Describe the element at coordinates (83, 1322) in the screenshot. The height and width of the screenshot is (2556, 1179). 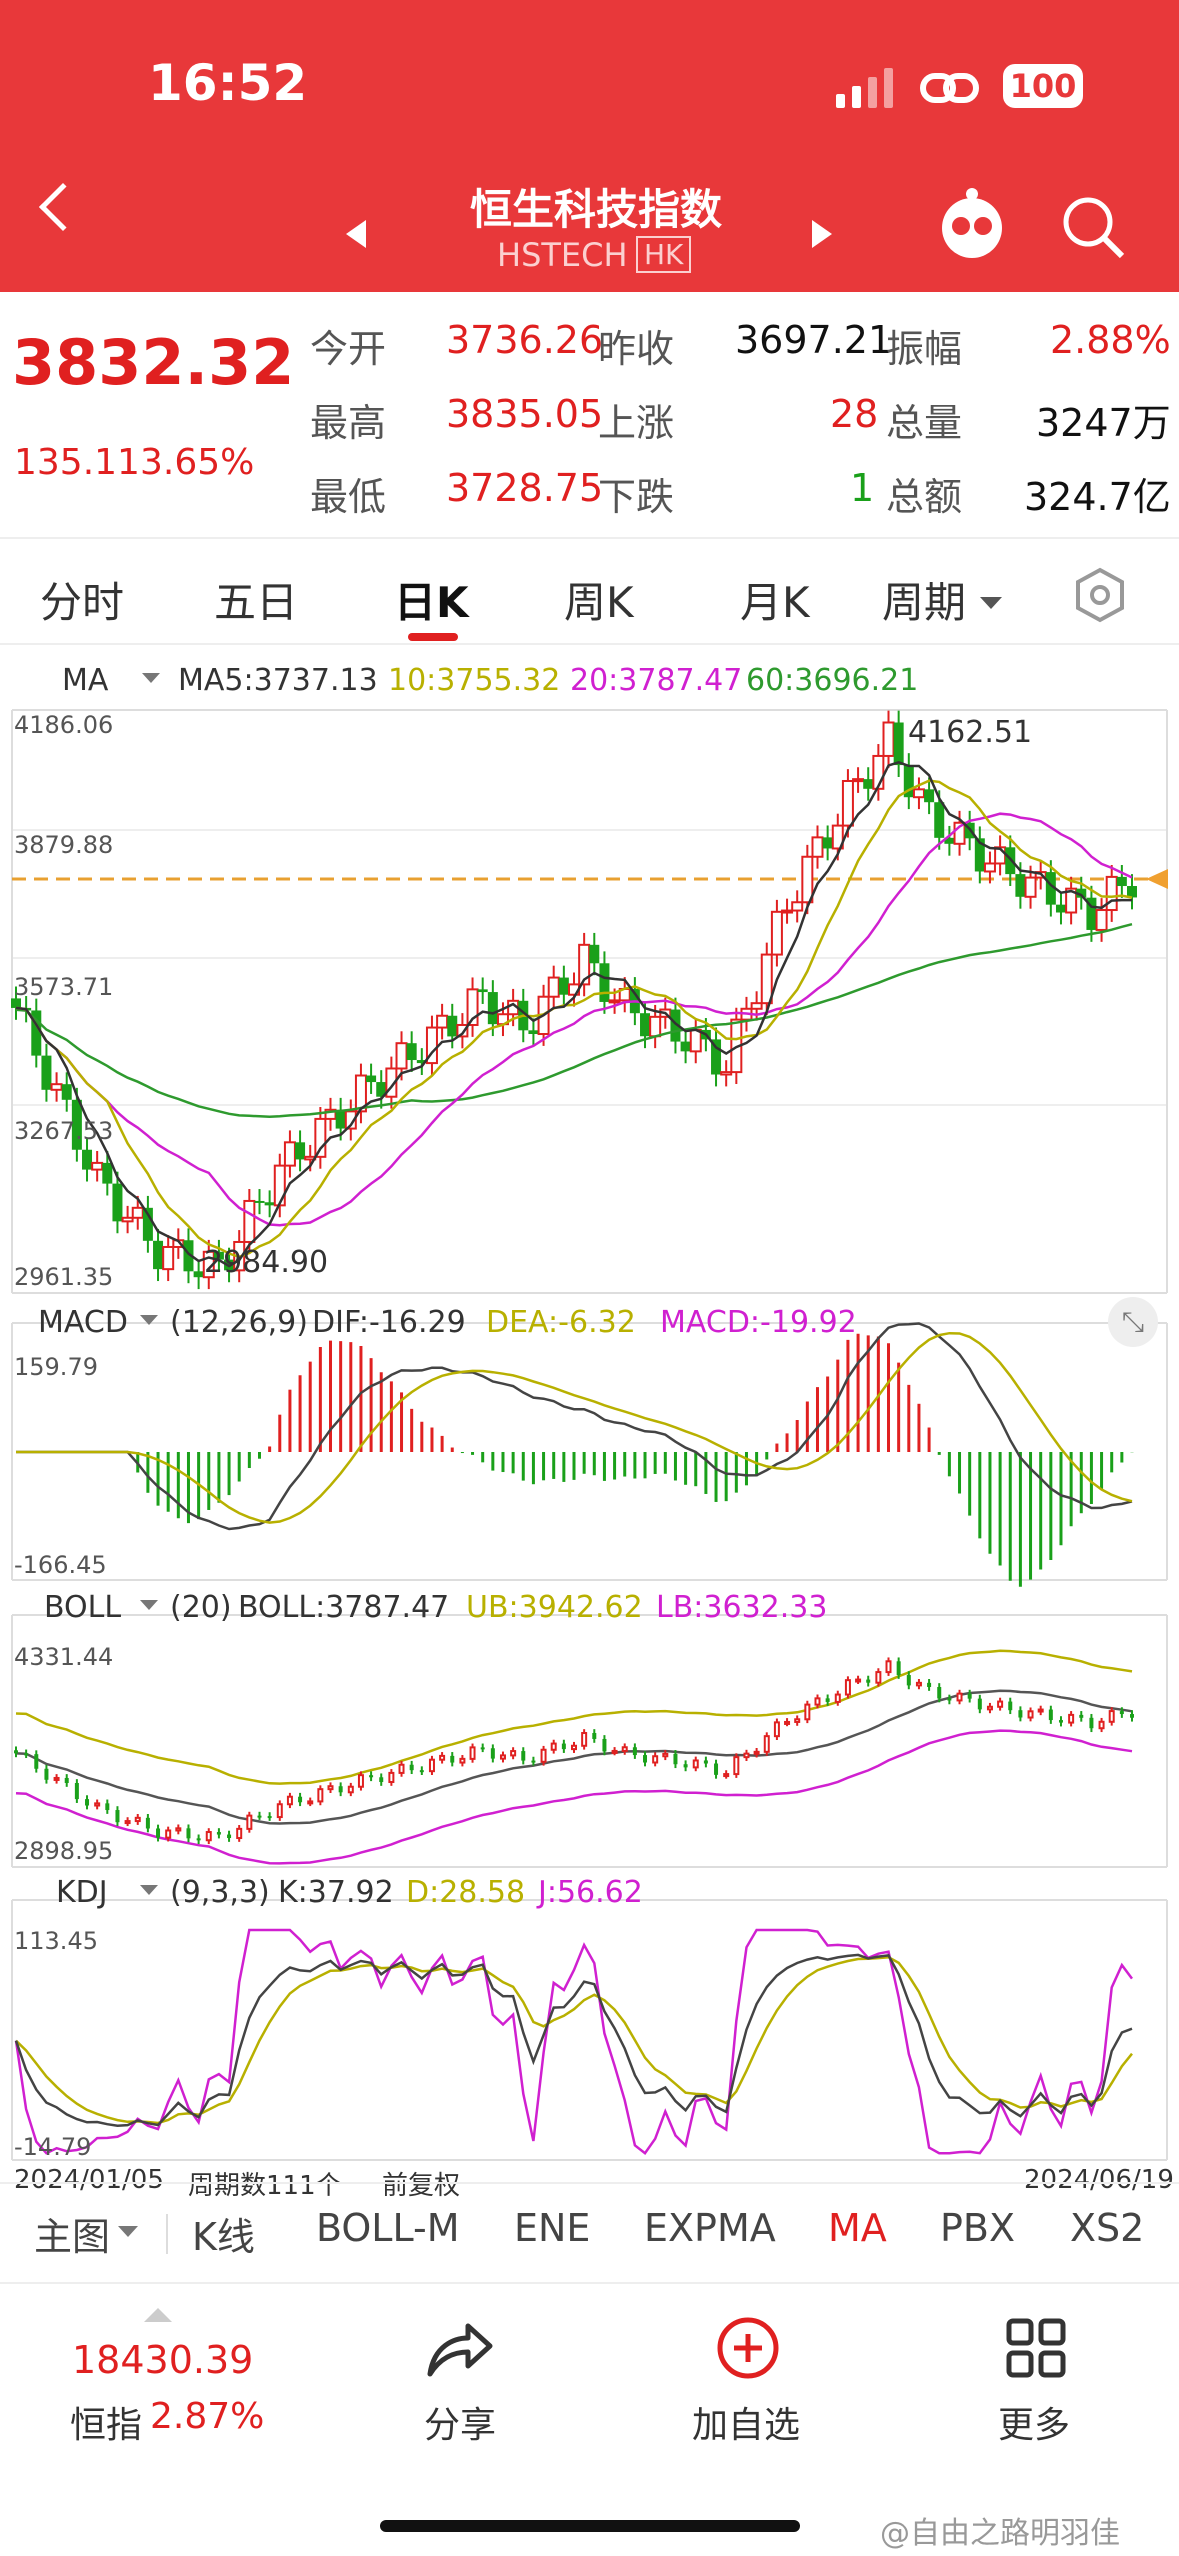
I see `macd-label: MACD` at that location.